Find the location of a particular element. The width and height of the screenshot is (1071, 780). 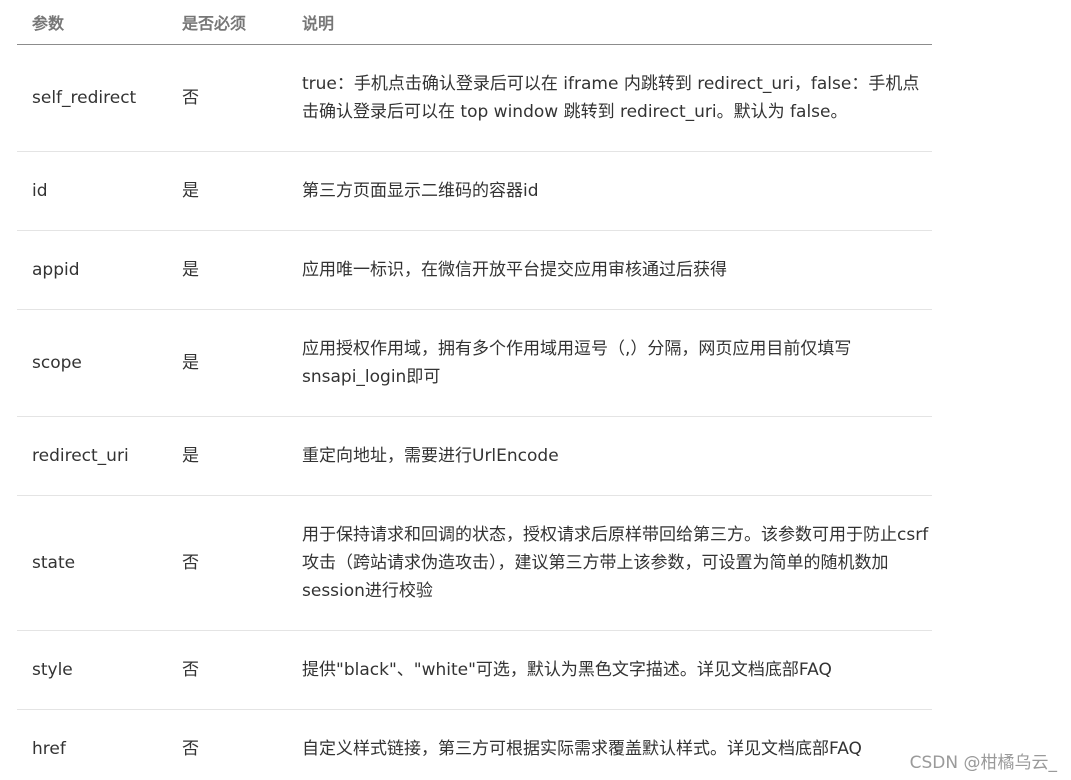

param-name: self_redirect is located at coordinates (92, 98).